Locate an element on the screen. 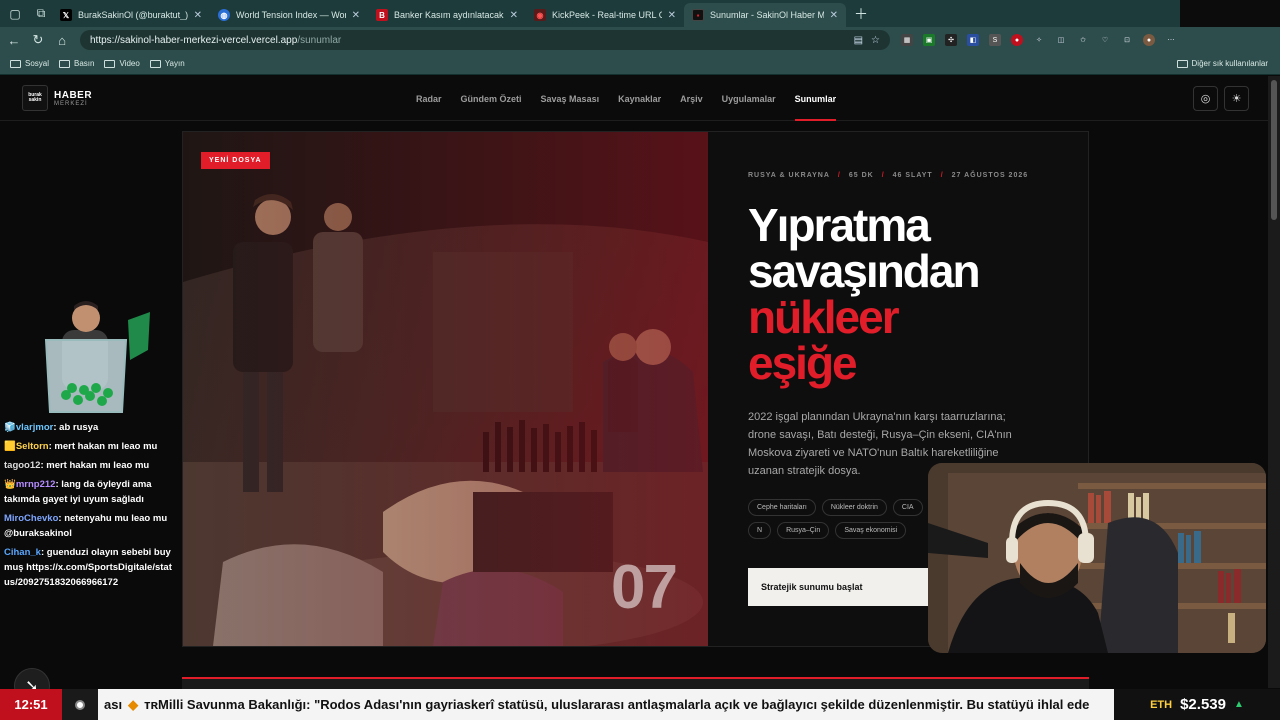 The width and height of the screenshot is (1280, 720). extension-icon: ◧ is located at coordinates (973, 40).